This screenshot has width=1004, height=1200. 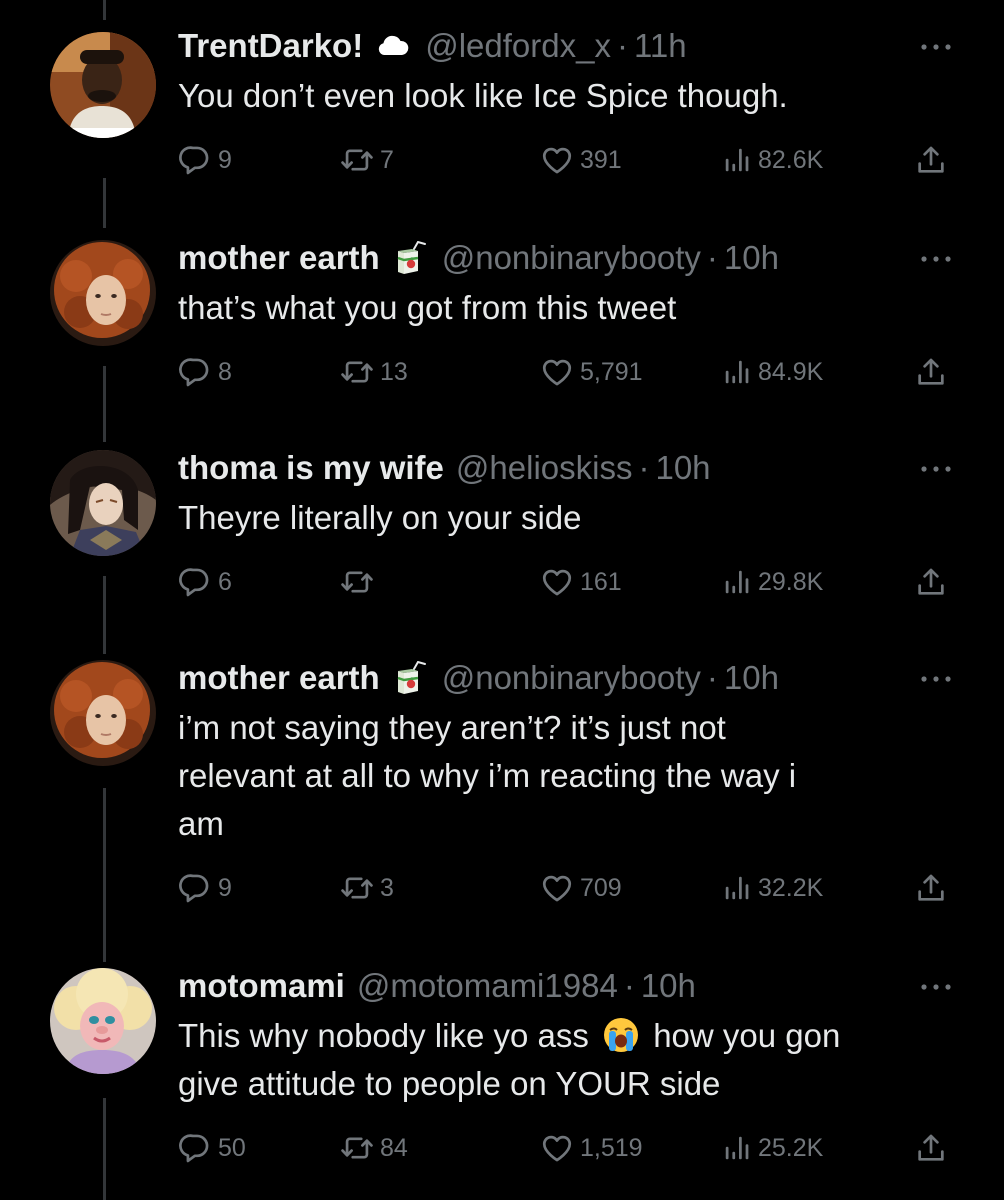 I want to click on reply-count: 50, so click(x=232, y=1147).